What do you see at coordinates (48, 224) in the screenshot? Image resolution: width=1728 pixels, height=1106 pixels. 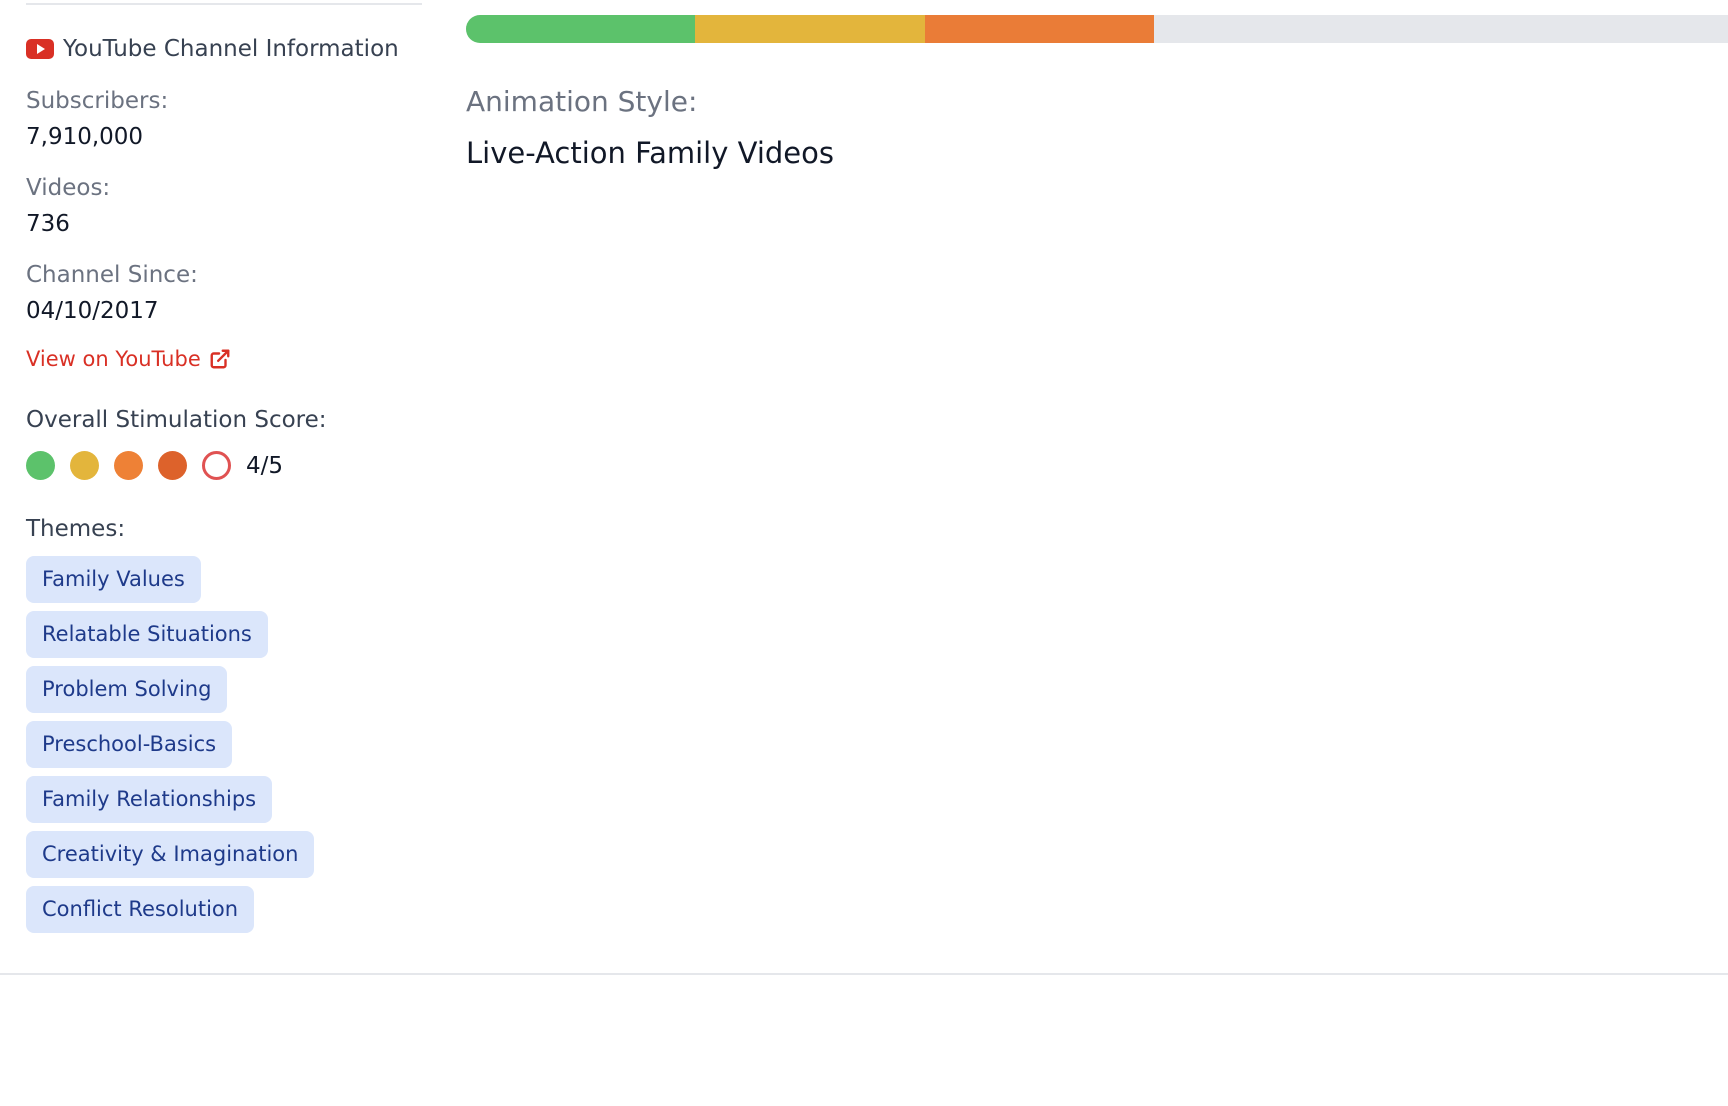 I see `videos-value: 736` at bounding box center [48, 224].